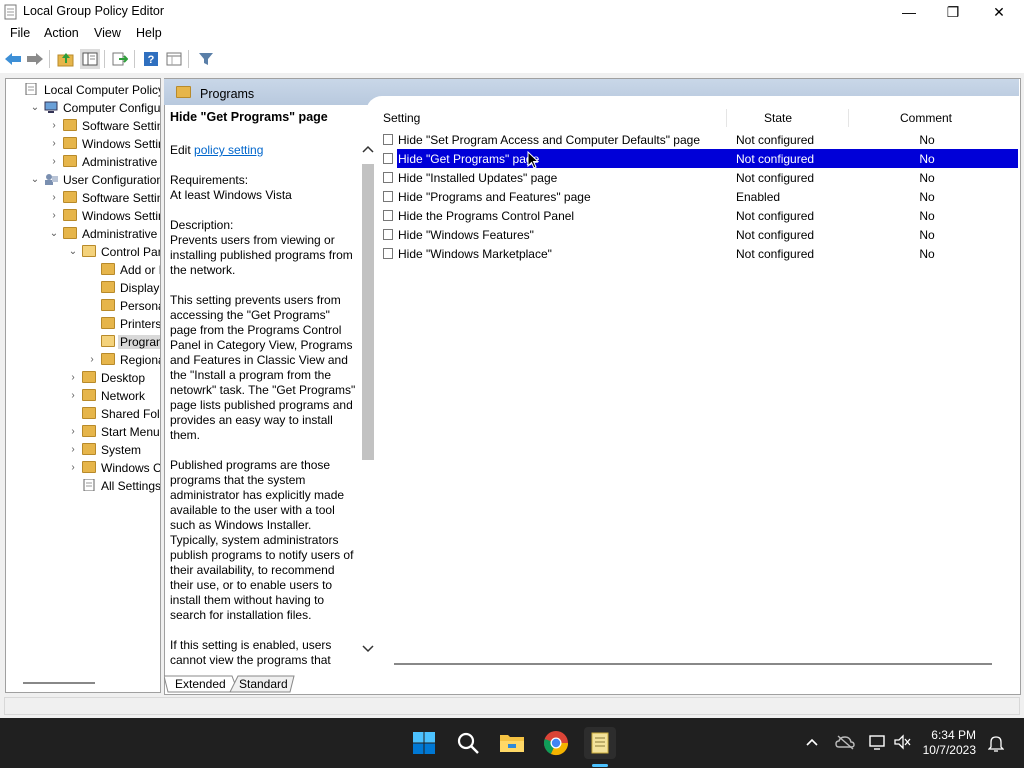 The height and width of the screenshot is (768, 1024). What do you see at coordinates (83, 414) in the screenshot?
I see `tree-node: Shared Folder` at bounding box center [83, 414].